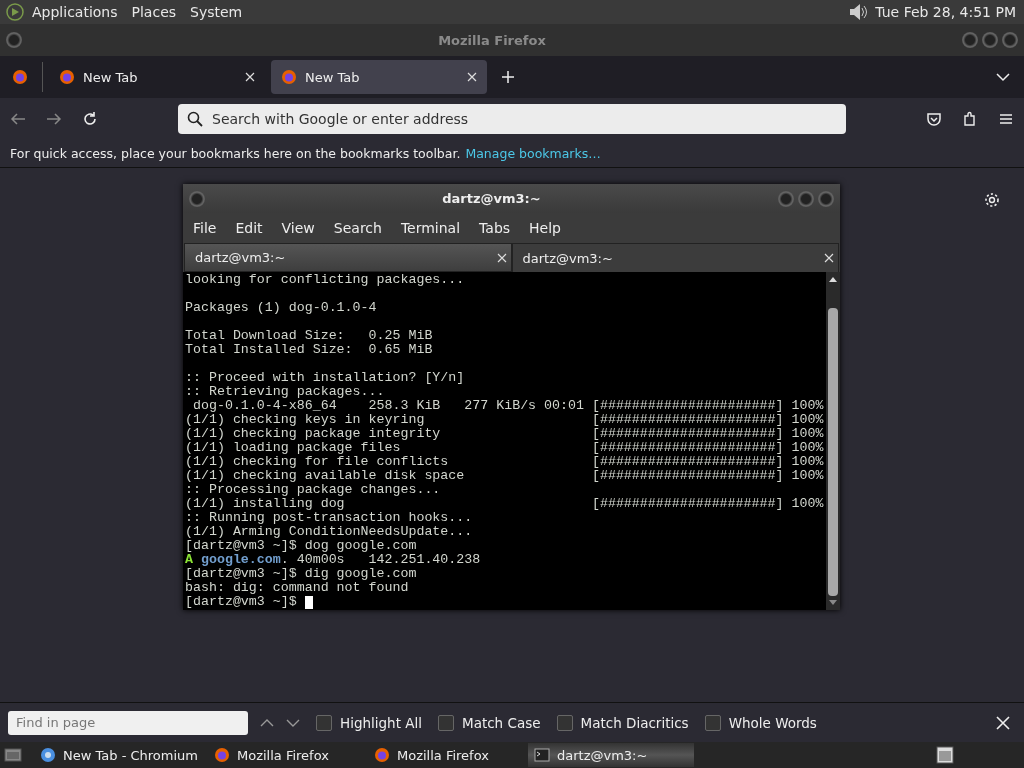  I want to click on panel-menu: Places, so click(154, 12).